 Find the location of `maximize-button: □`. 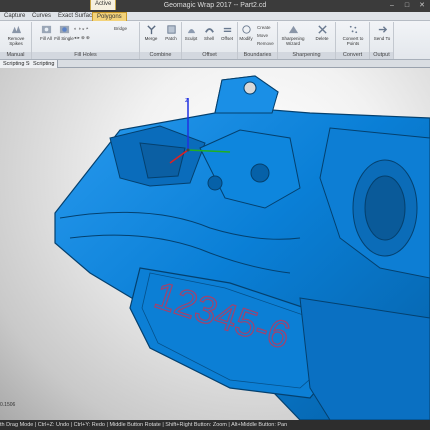

maximize-button: □ is located at coordinates (407, 5).